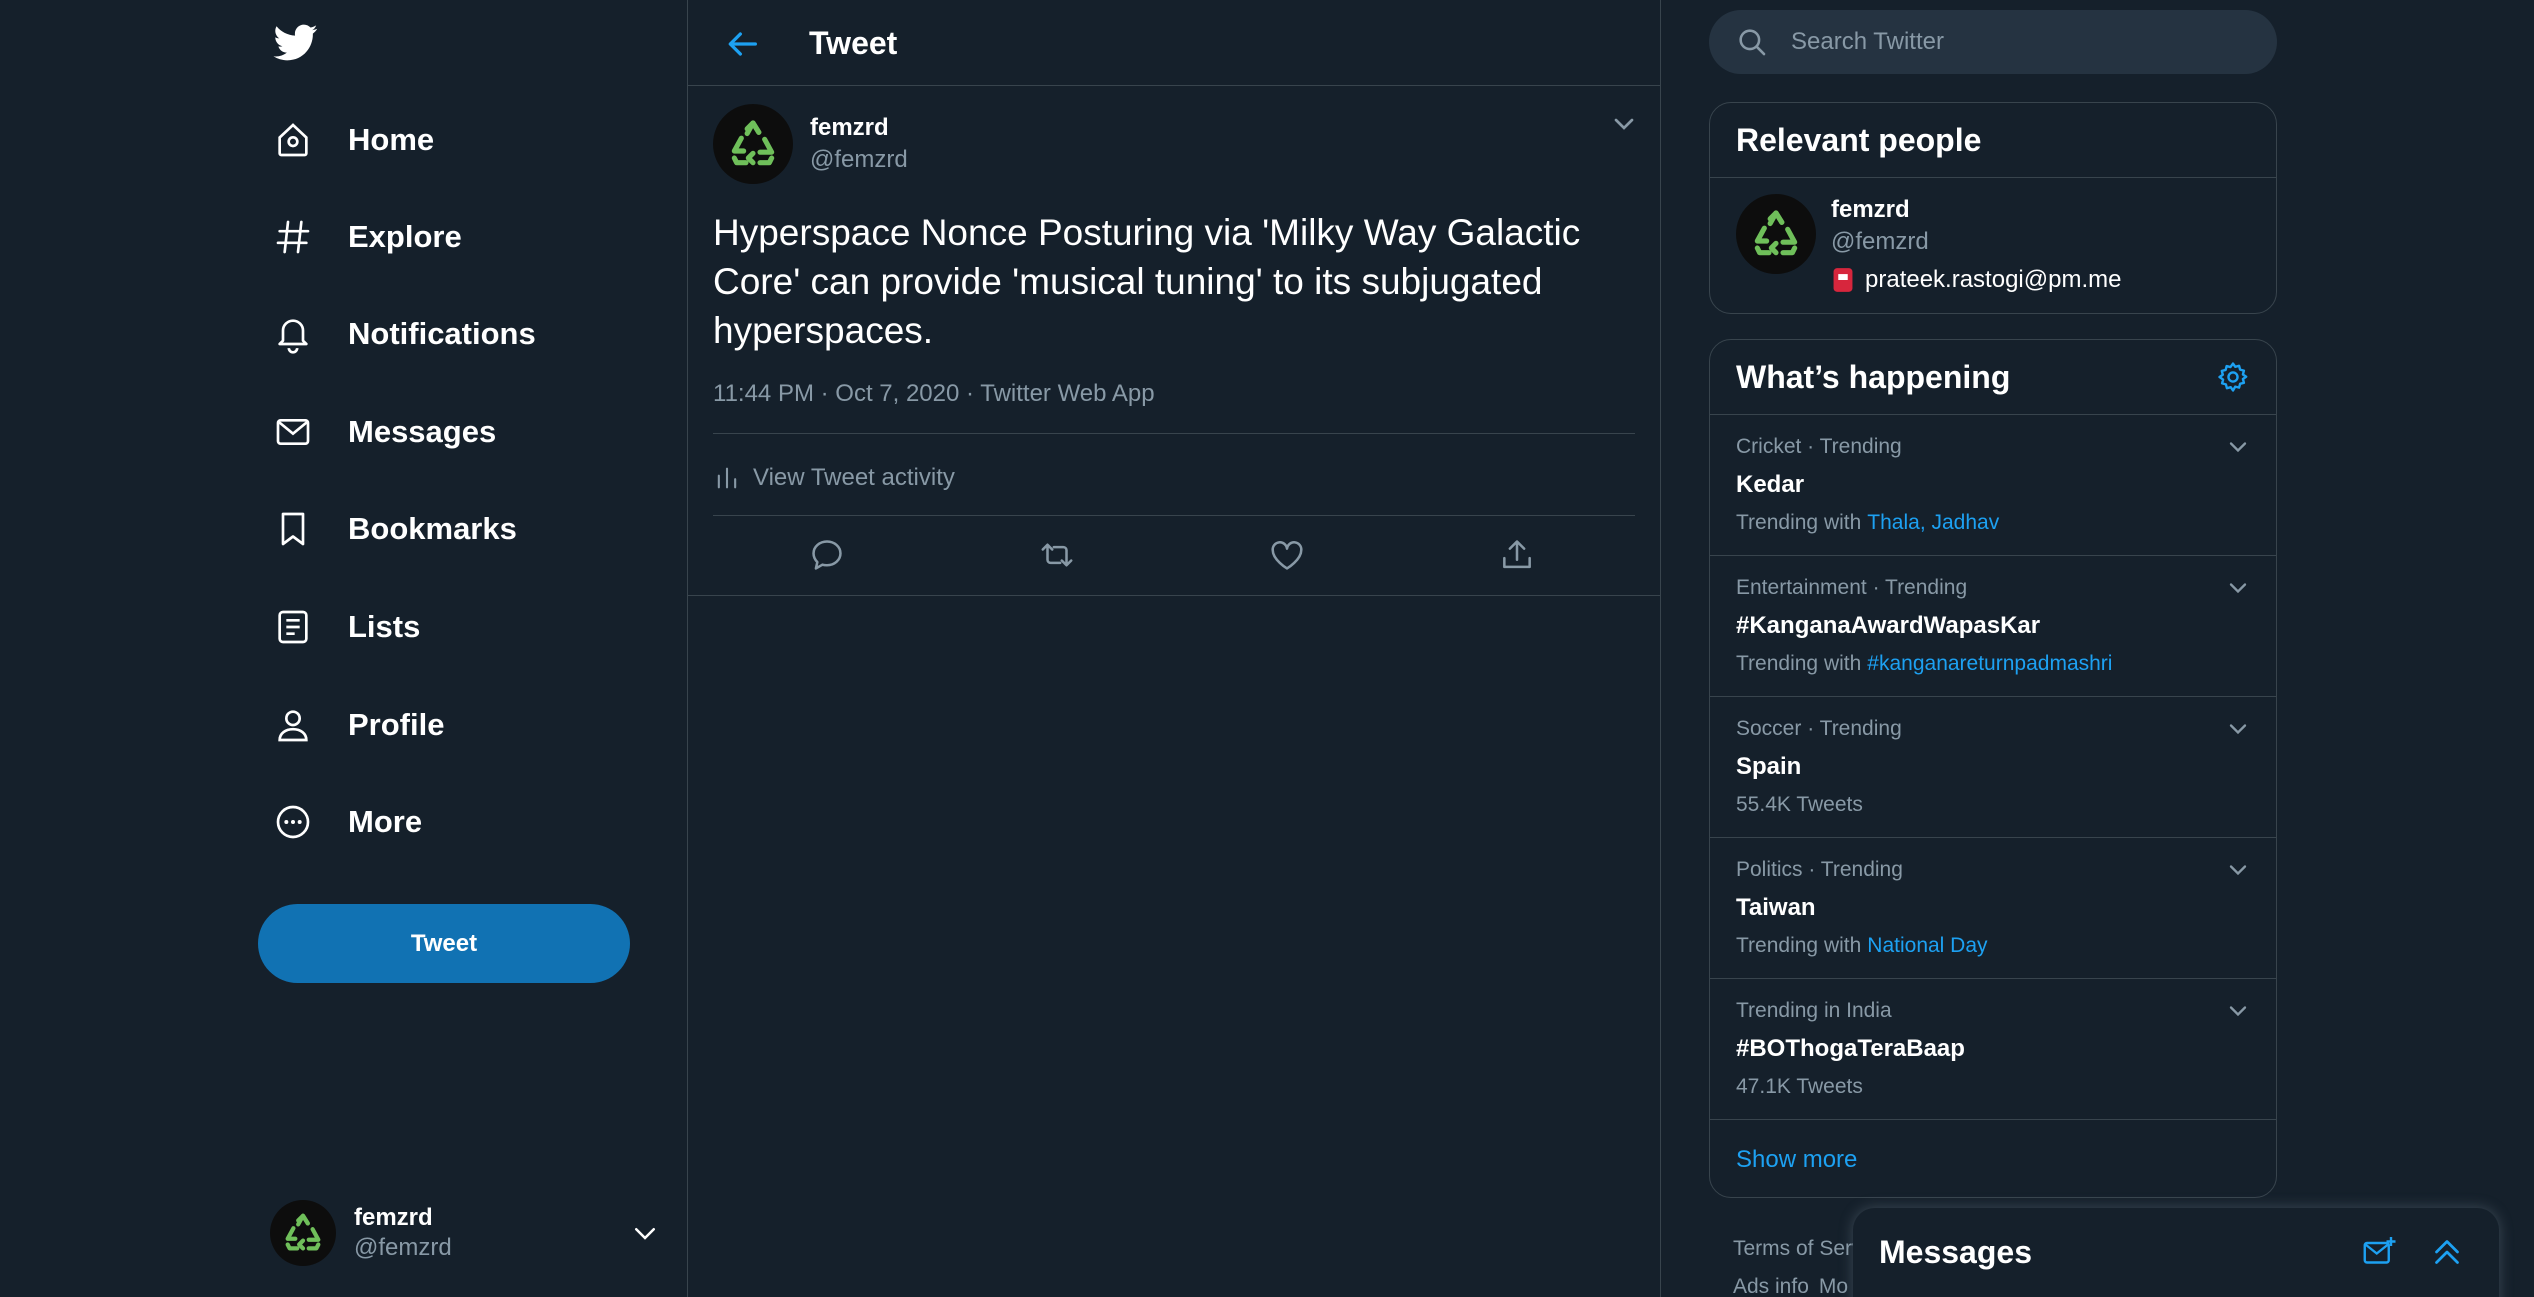 Image resolution: width=2534 pixels, height=1297 pixels. I want to click on gear-icon, so click(2233, 377).